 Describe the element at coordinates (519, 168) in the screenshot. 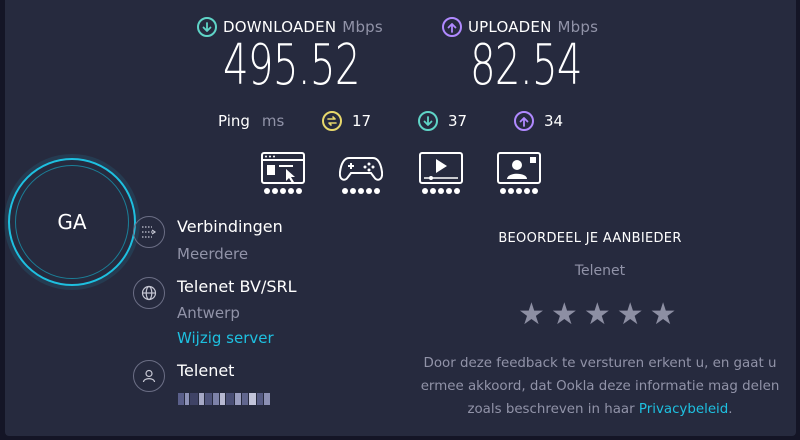

I see `video-chat-icon` at that location.